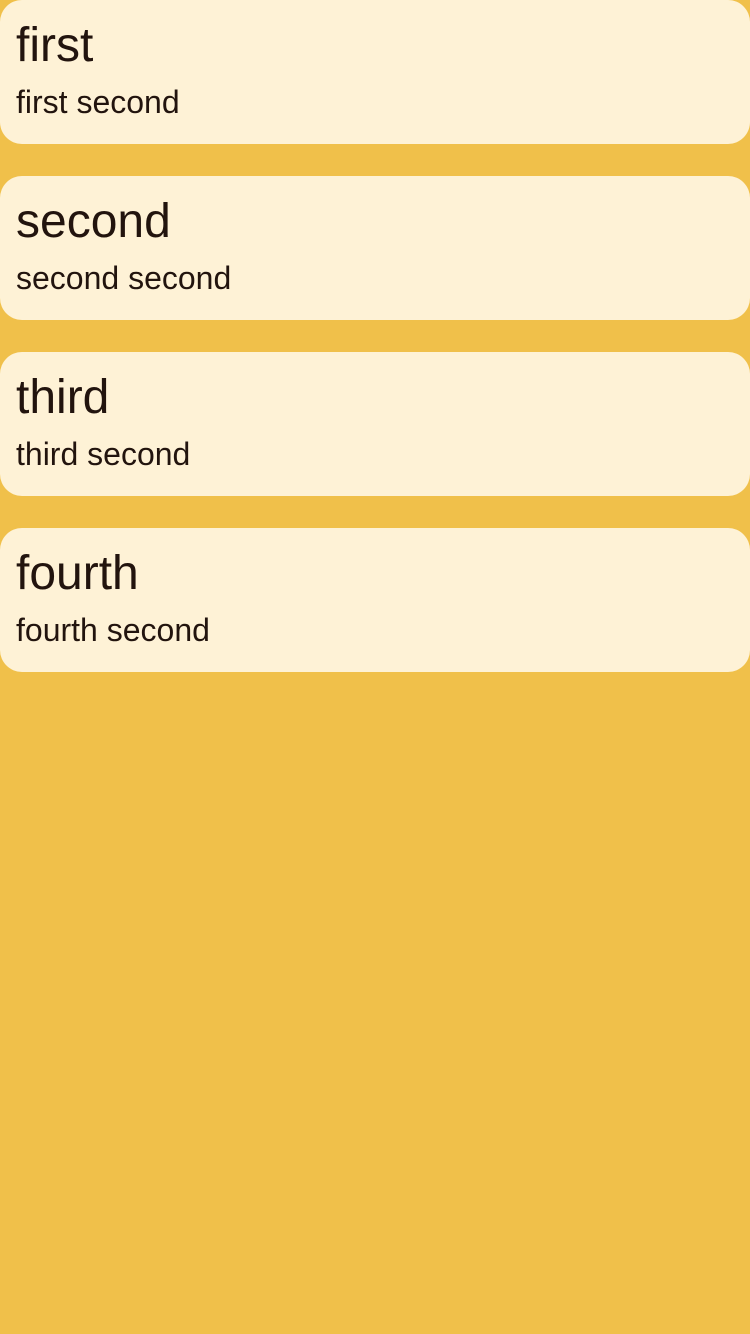 The image size is (750, 1334). What do you see at coordinates (98, 102) in the screenshot?
I see `item-subtitle: first second` at bounding box center [98, 102].